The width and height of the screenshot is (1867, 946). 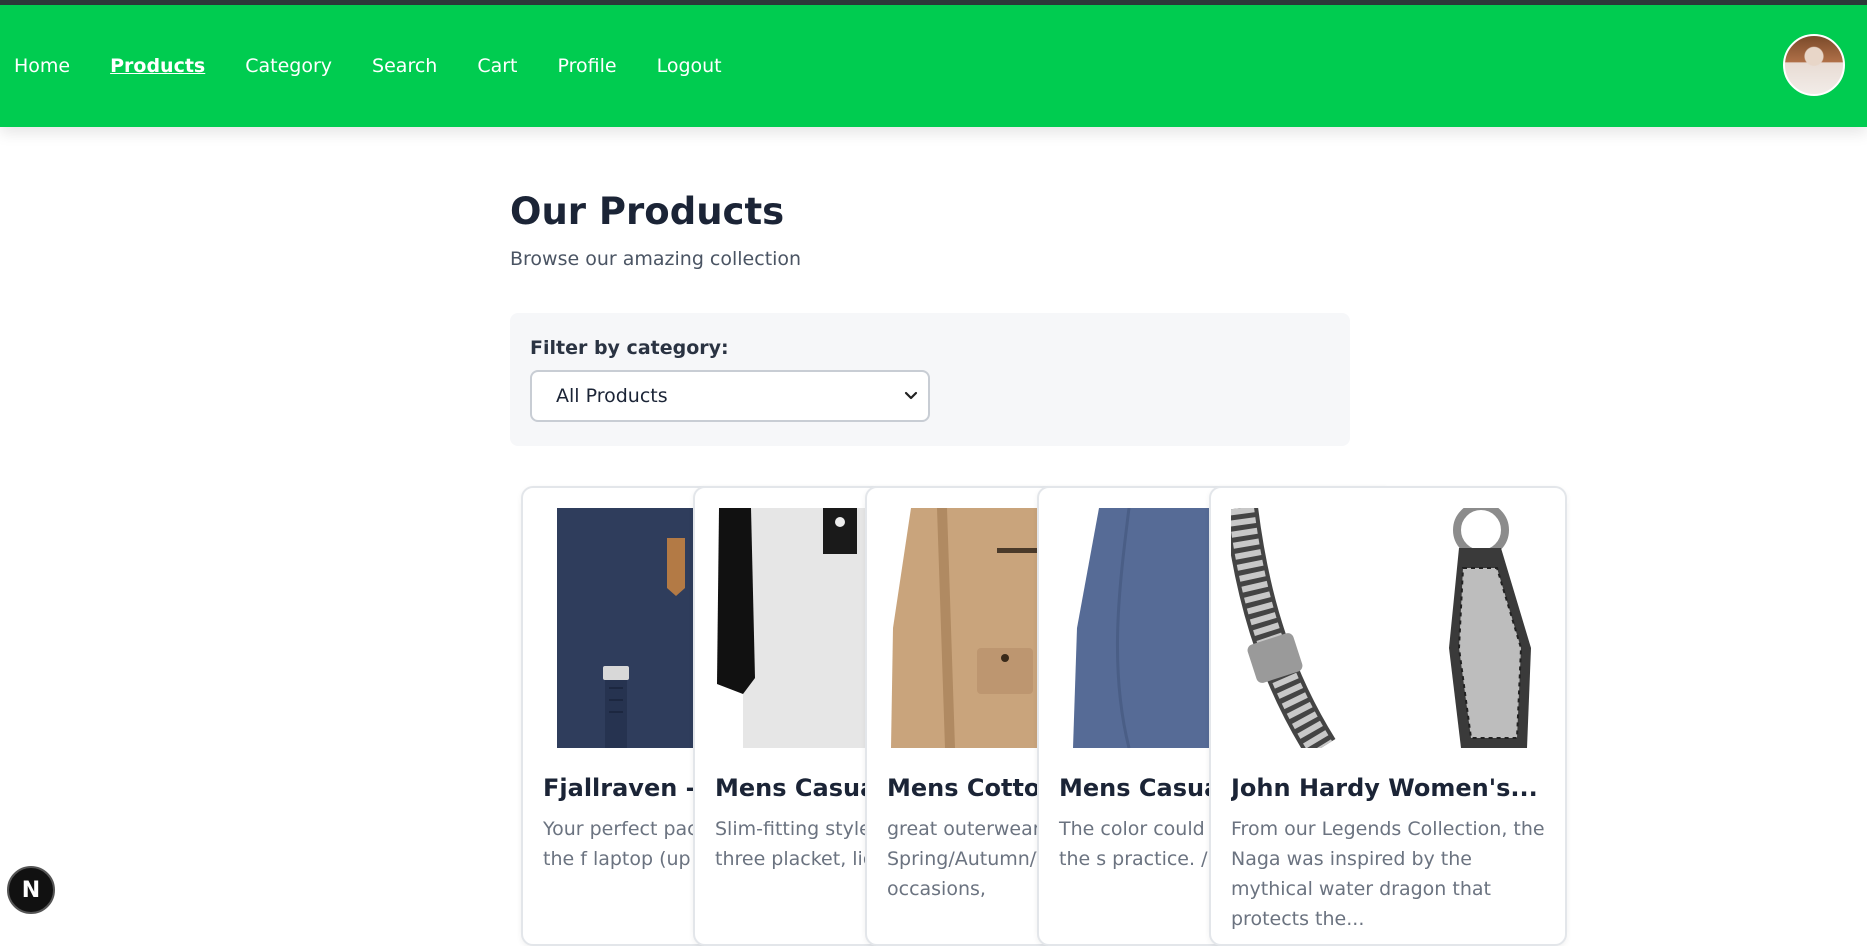 What do you see at coordinates (288, 66) in the screenshot?
I see `nav-category-link: Category` at bounding box center [288, 66].